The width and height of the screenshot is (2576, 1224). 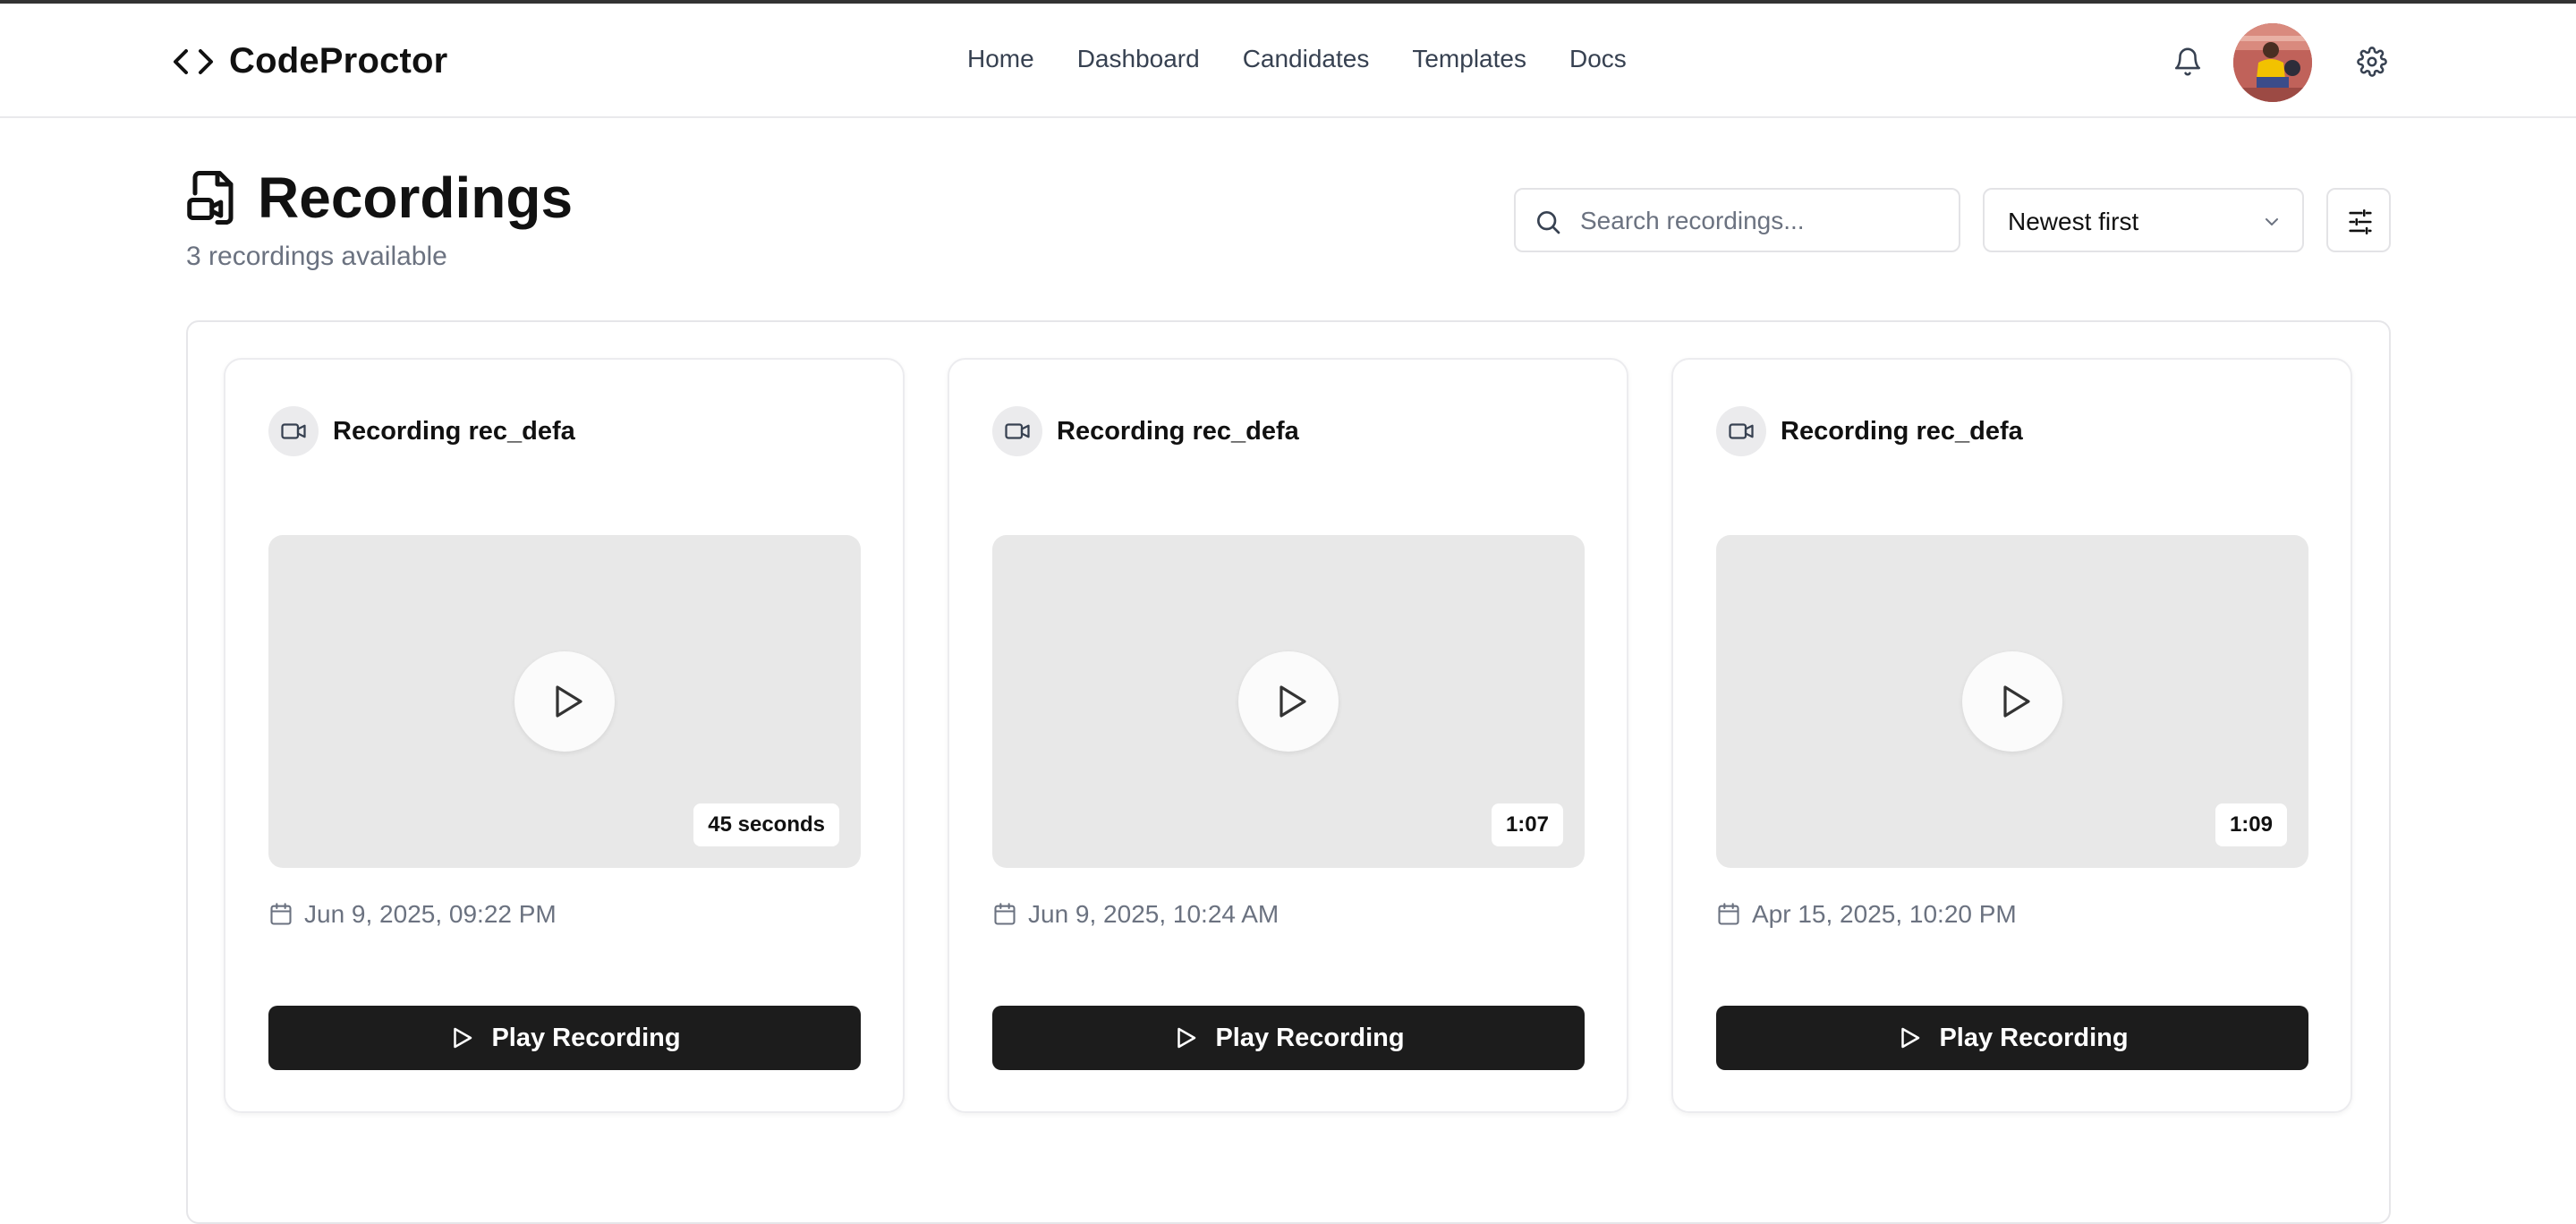 What do you see at coordinates (1527, 824) in the screenshot?
I see `duration-badge: 1:07` at bounding box center [1527, 824].